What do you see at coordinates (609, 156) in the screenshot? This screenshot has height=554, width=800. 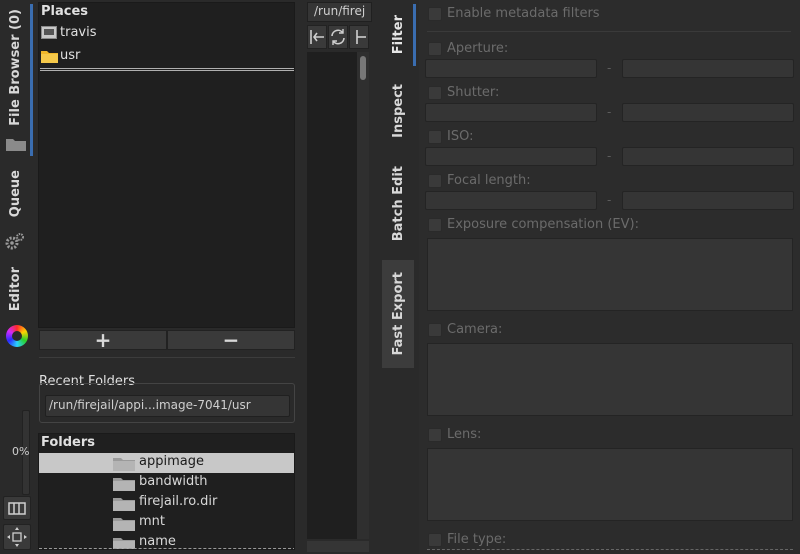 I see `iso-dash: -` at bounding box center [609, 156].